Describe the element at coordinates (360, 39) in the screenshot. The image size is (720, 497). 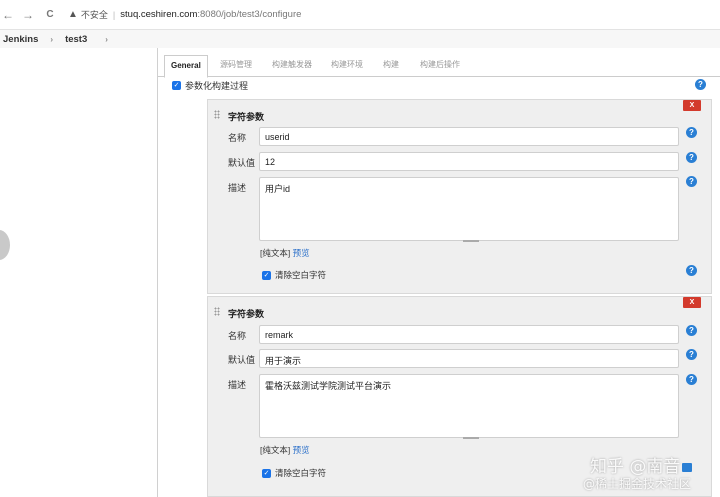
I see `breadcrumb: Jenkins › test3 ›` at that location.